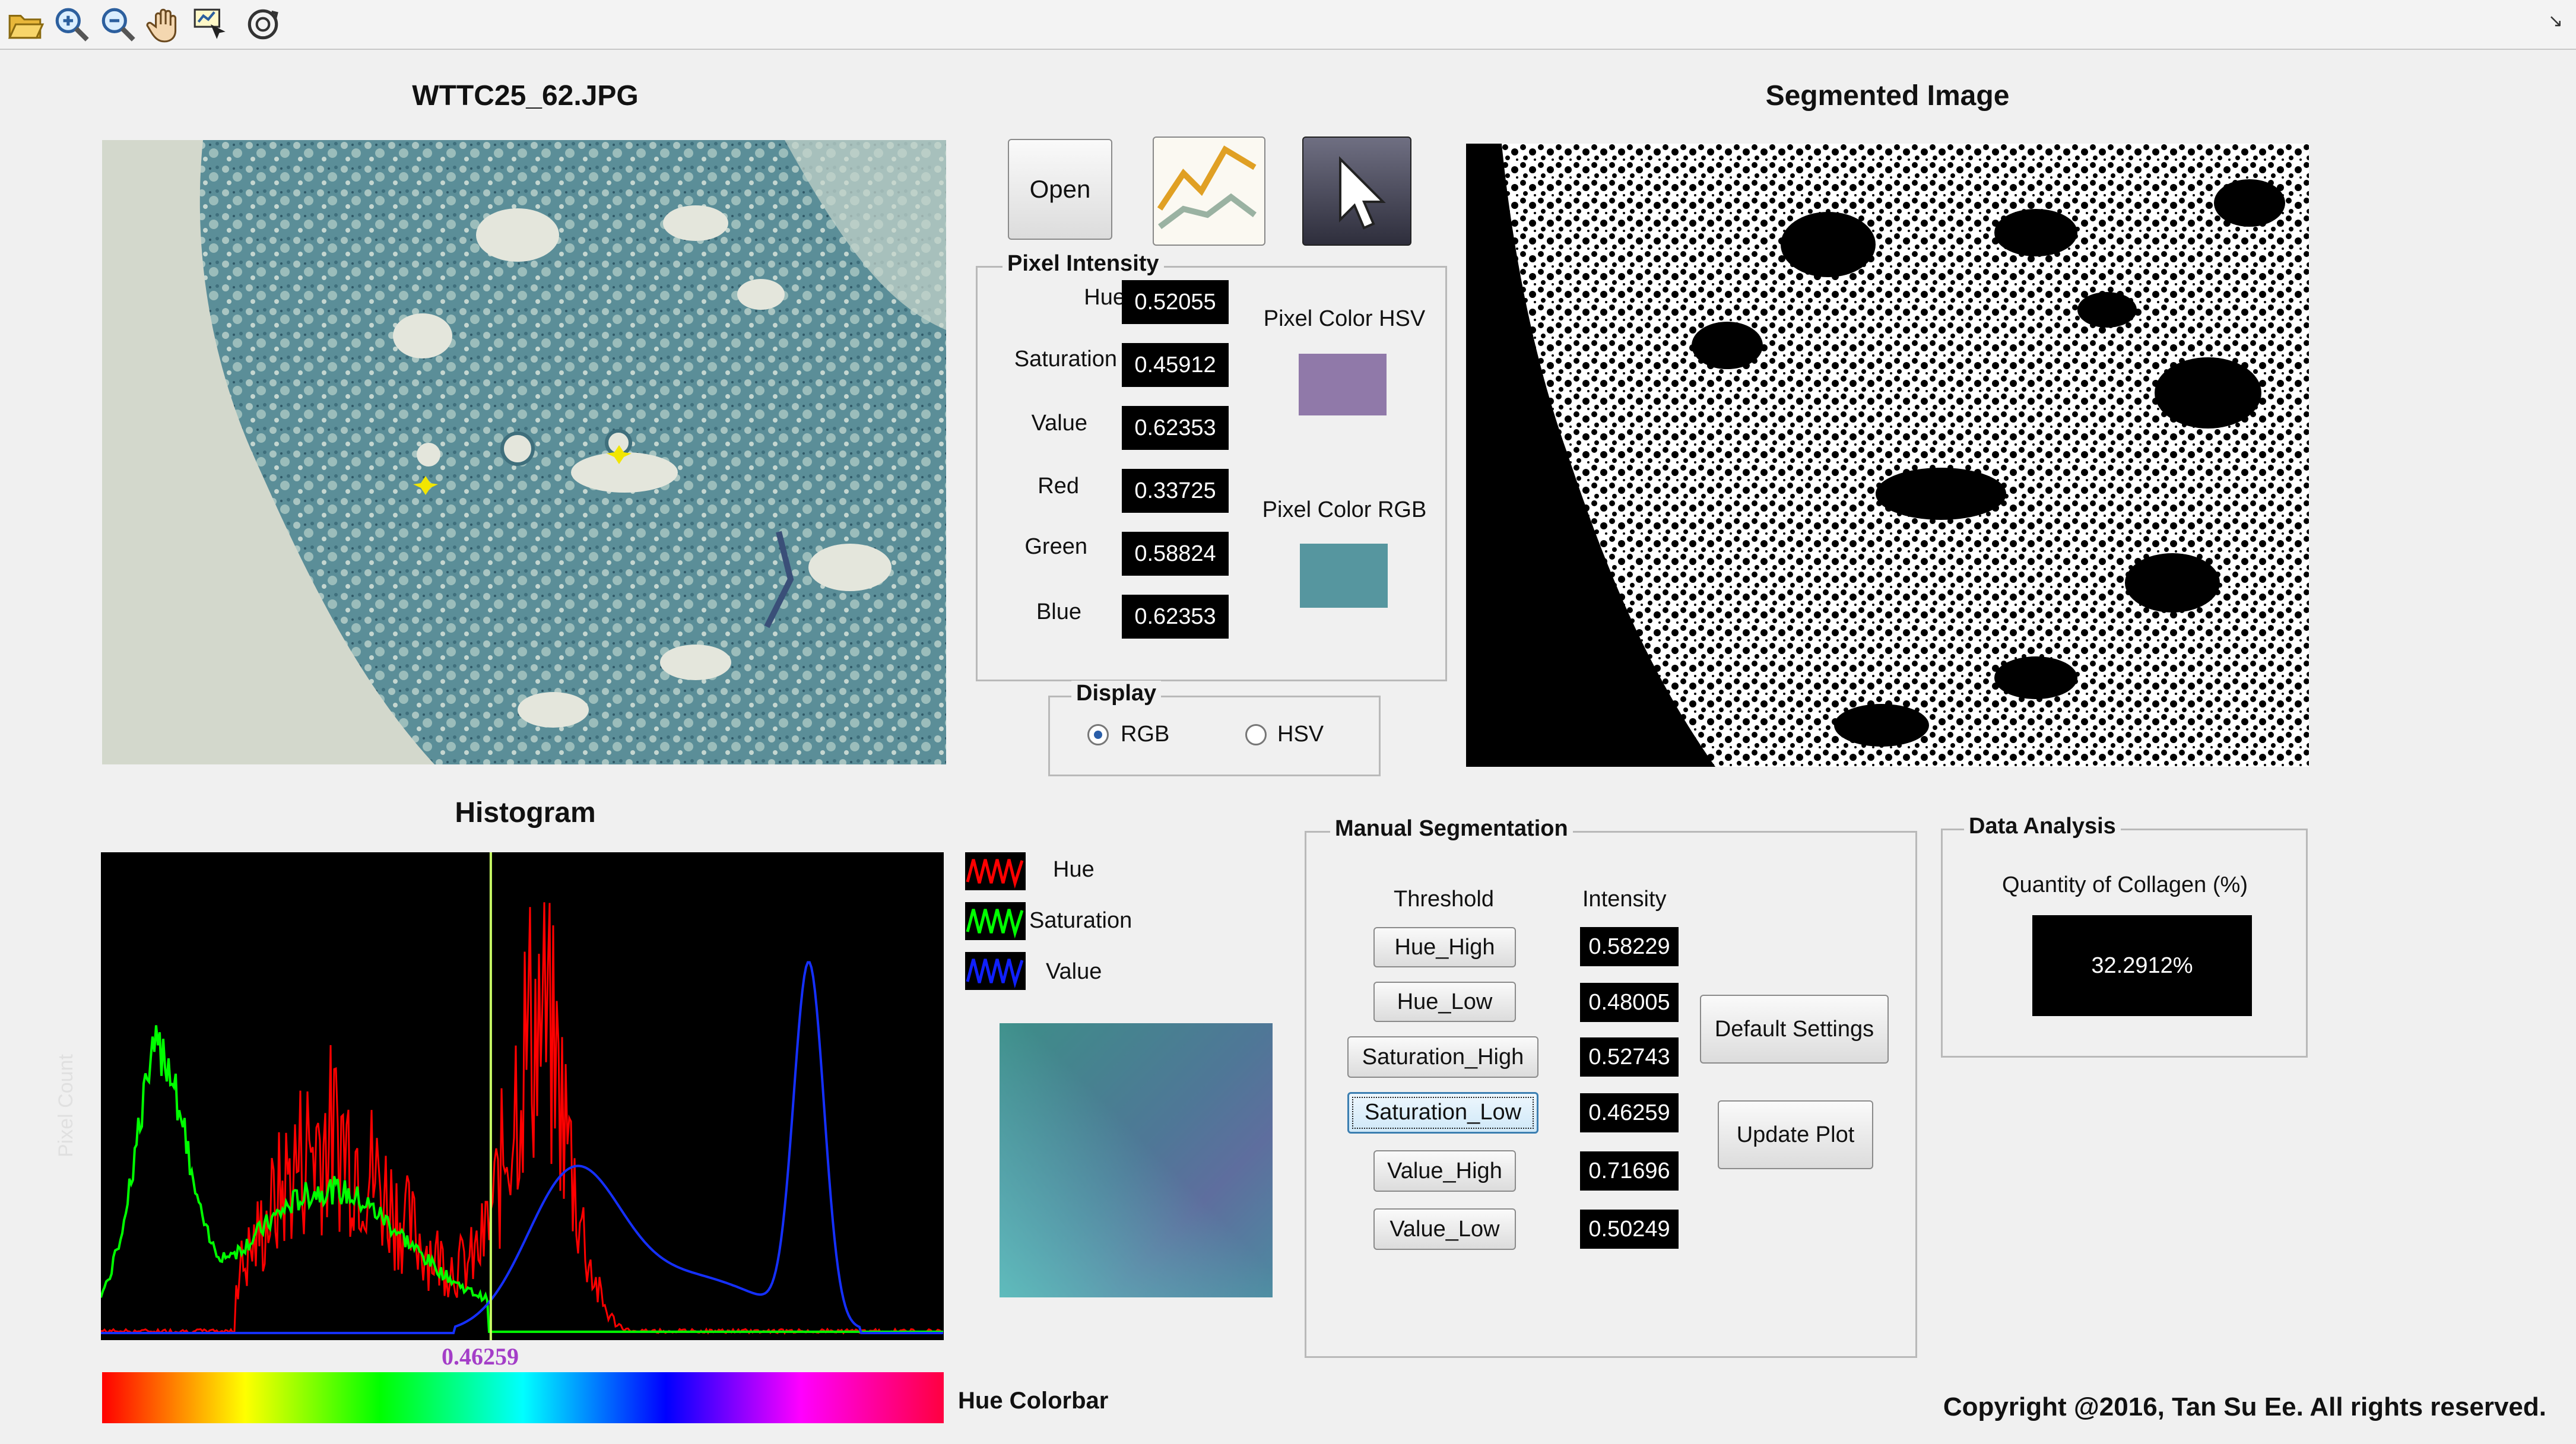  I want to click on segmented-image-title: Segmented Image, so click(1887, 96).